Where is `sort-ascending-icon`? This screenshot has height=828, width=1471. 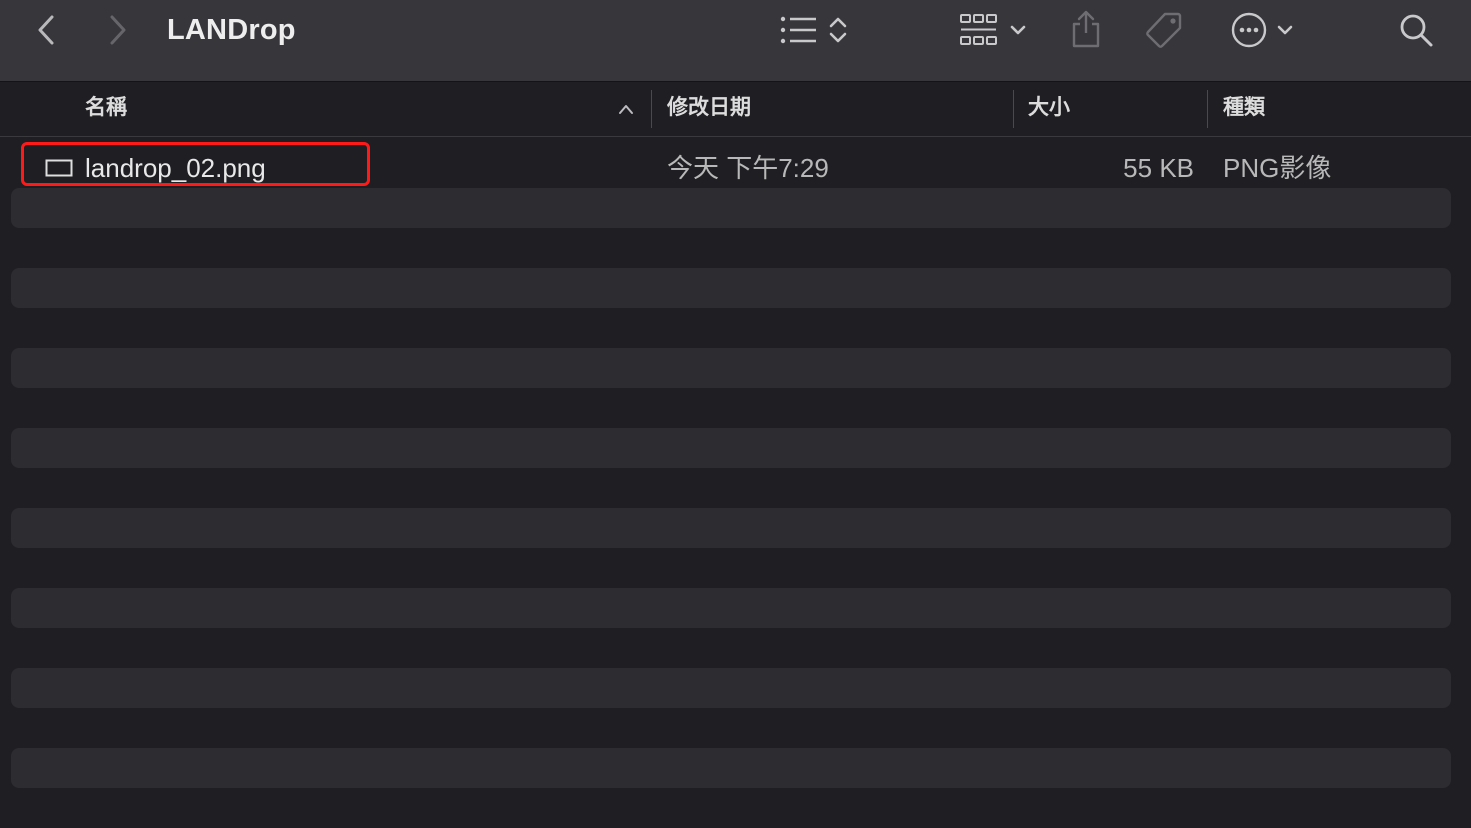 sort-ascending-icon is located at coordinates (626, 109).